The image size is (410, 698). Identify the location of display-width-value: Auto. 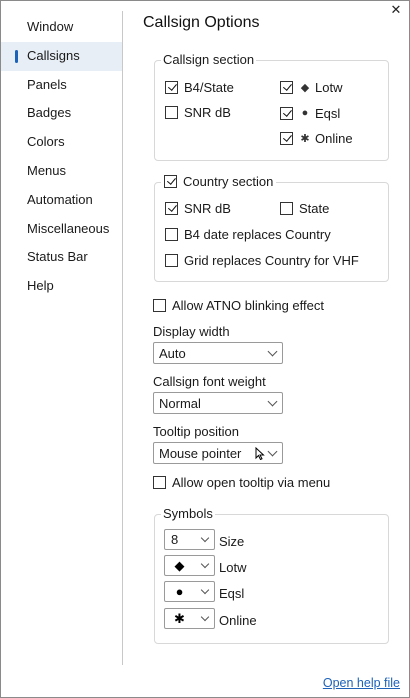
(172, 353).